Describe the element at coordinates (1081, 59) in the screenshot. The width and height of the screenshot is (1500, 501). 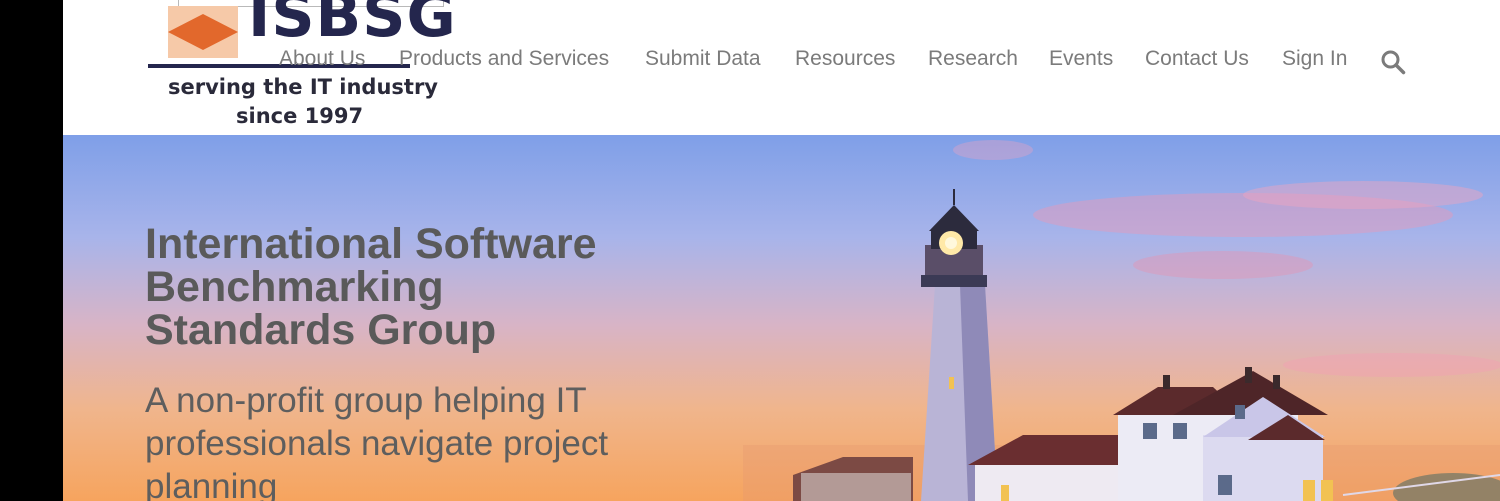
I see `nav-item-events: Events` at that location.